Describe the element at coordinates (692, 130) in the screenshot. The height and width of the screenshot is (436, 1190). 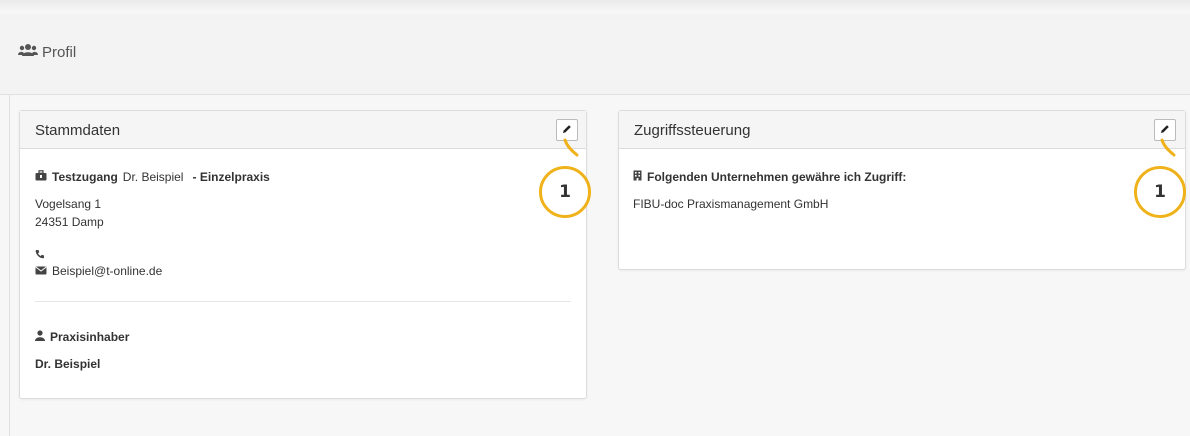
I see `zugriff-title: Zugriffssteuerung` at that location.